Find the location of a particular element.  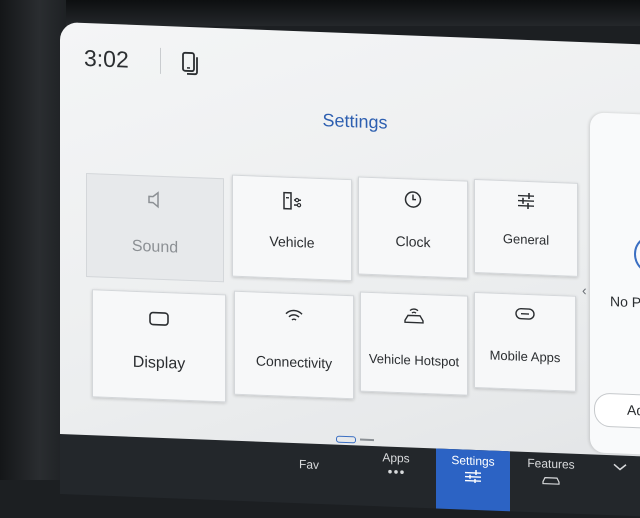

side-panel-button: Ad is located at coordinates (617, 412).